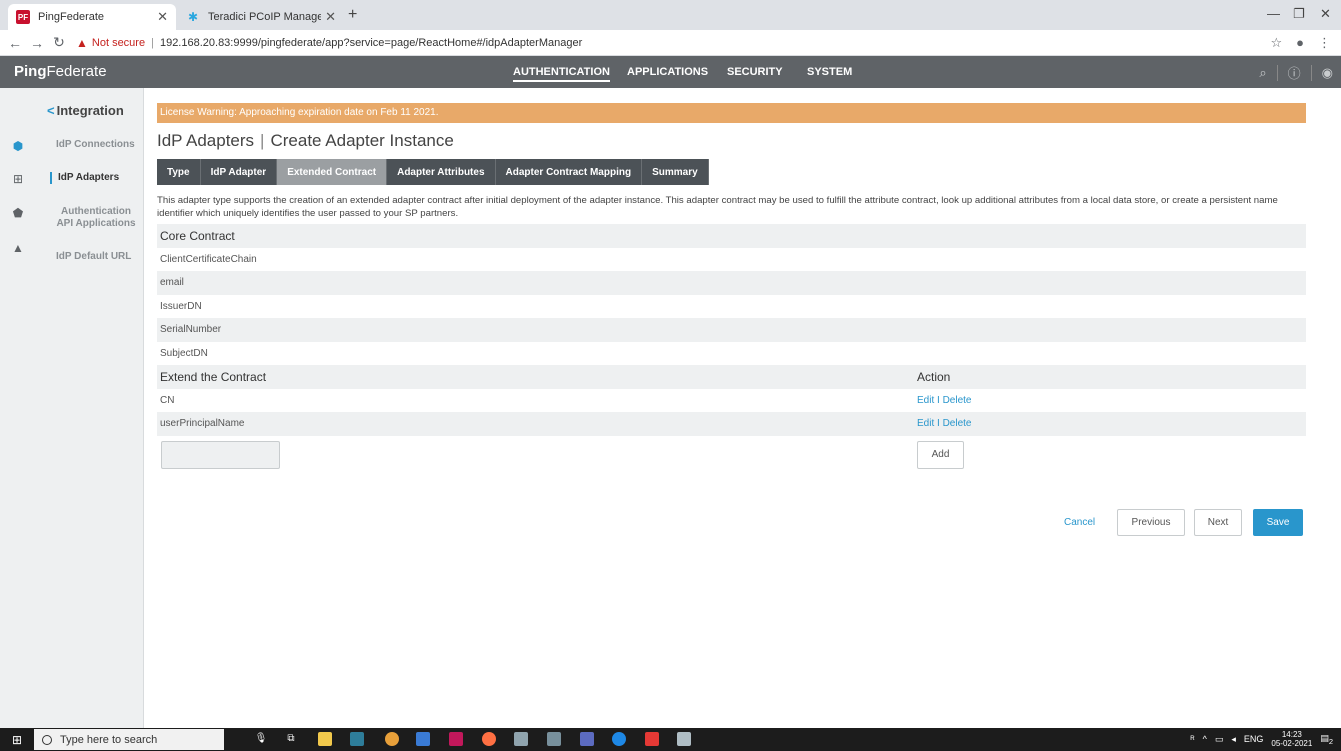 The image size is (1341, 751). What do you see at coordinates (265, 17) in the screenshot?
I see `tab-title: Teradici PCoIP Management Con` at bounding box center [265, 17].